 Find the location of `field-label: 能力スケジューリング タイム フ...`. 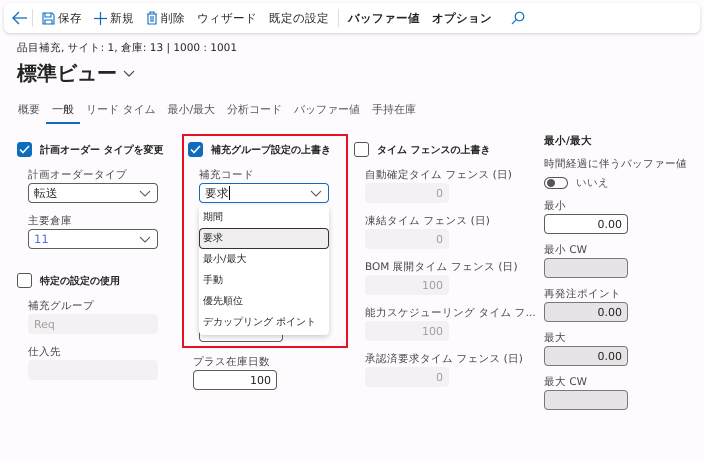

field-label: 能力スケジューリング タイム フ... is located at coordinates (450, 313).